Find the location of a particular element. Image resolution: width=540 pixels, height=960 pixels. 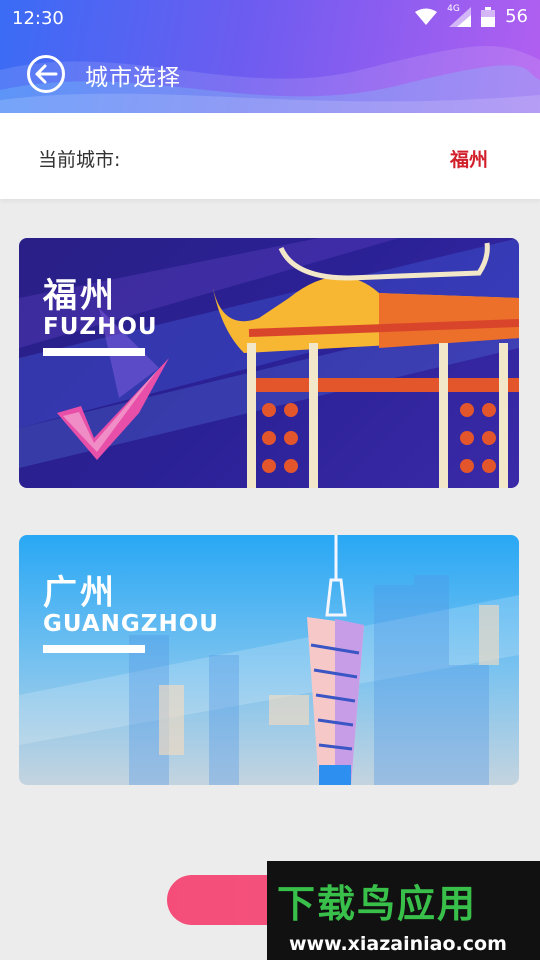

battery-icon is located at coordinates (488, 16).